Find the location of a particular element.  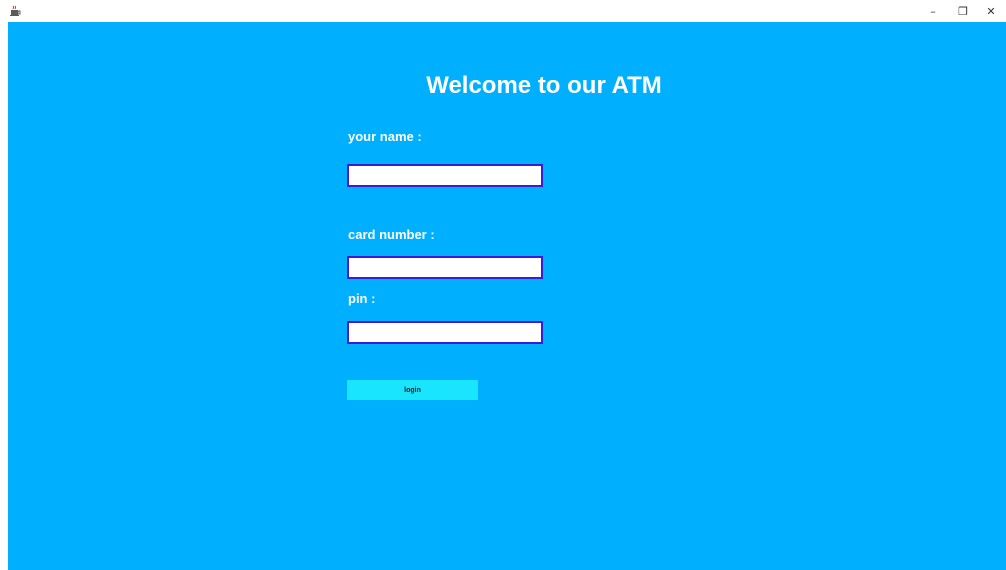

java-cup-icon is located at coordinates (15, 10).